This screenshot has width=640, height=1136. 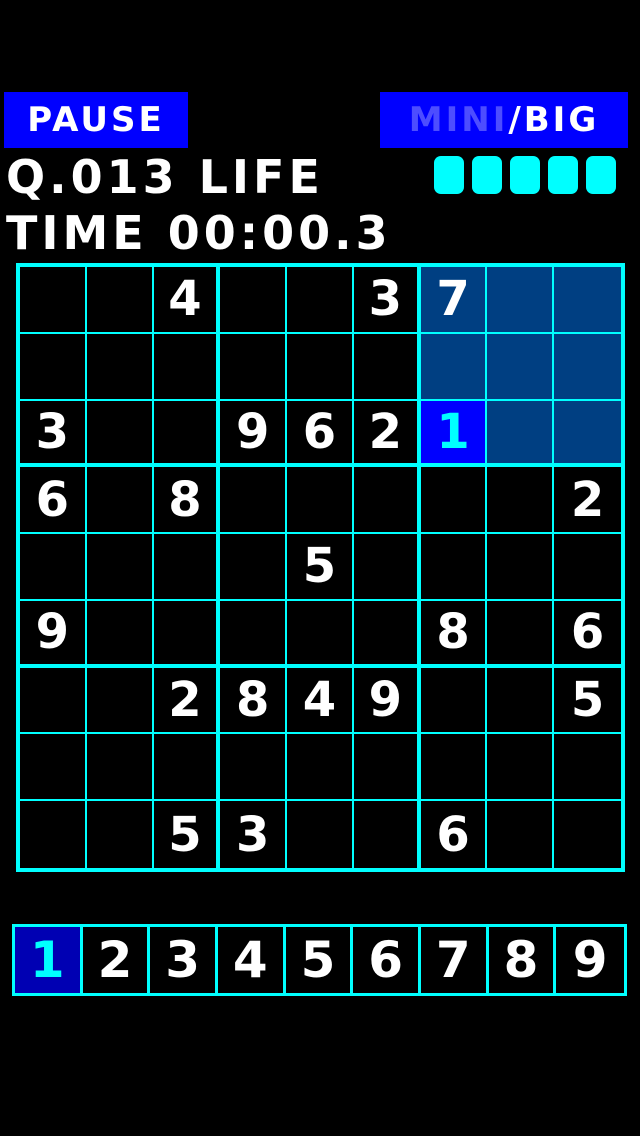 What do you see at coordinates (454, 834) in the screenshot?
I see `board-cell-r9-c7: 6` at bounding box center [454, 834].